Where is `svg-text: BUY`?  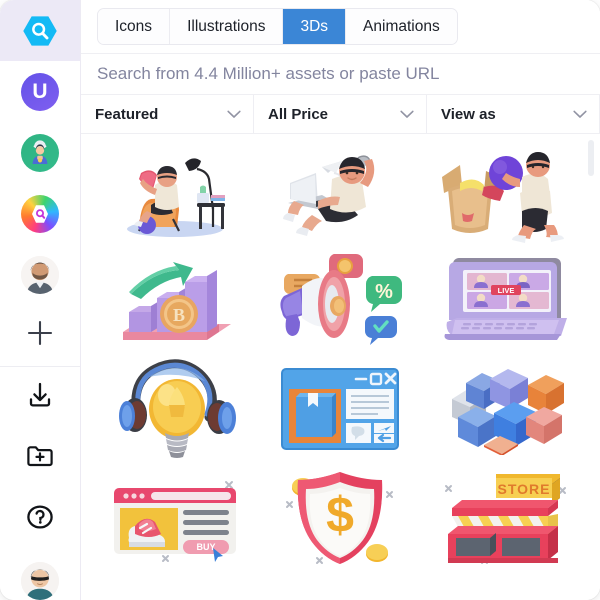
svg-text: BUY is located at coordinates (205, 547).